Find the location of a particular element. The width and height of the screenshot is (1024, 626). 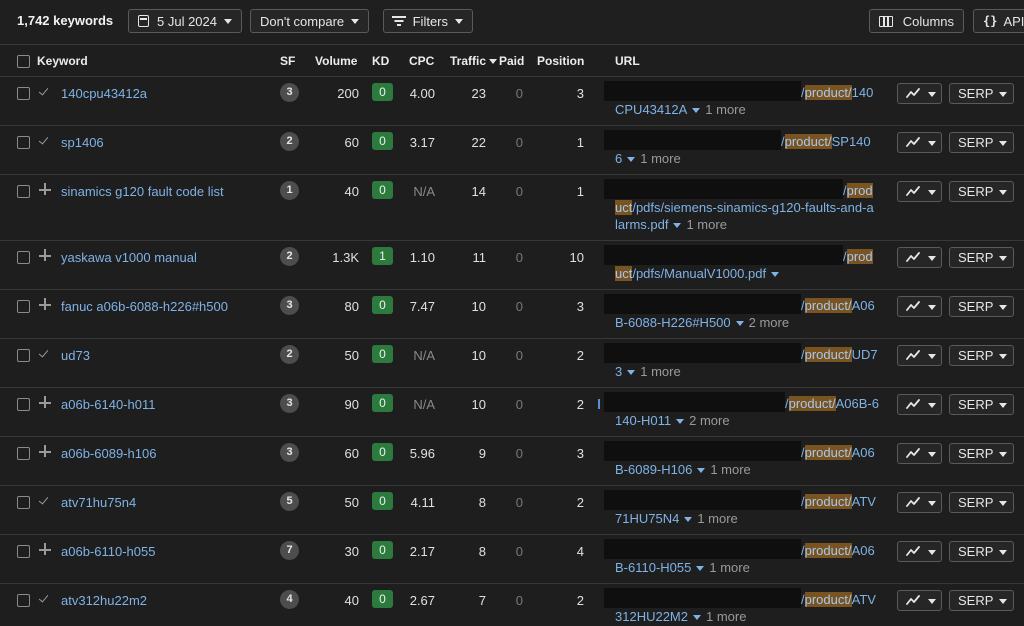

filters-button: Filters is located at coordinates (428, 21).